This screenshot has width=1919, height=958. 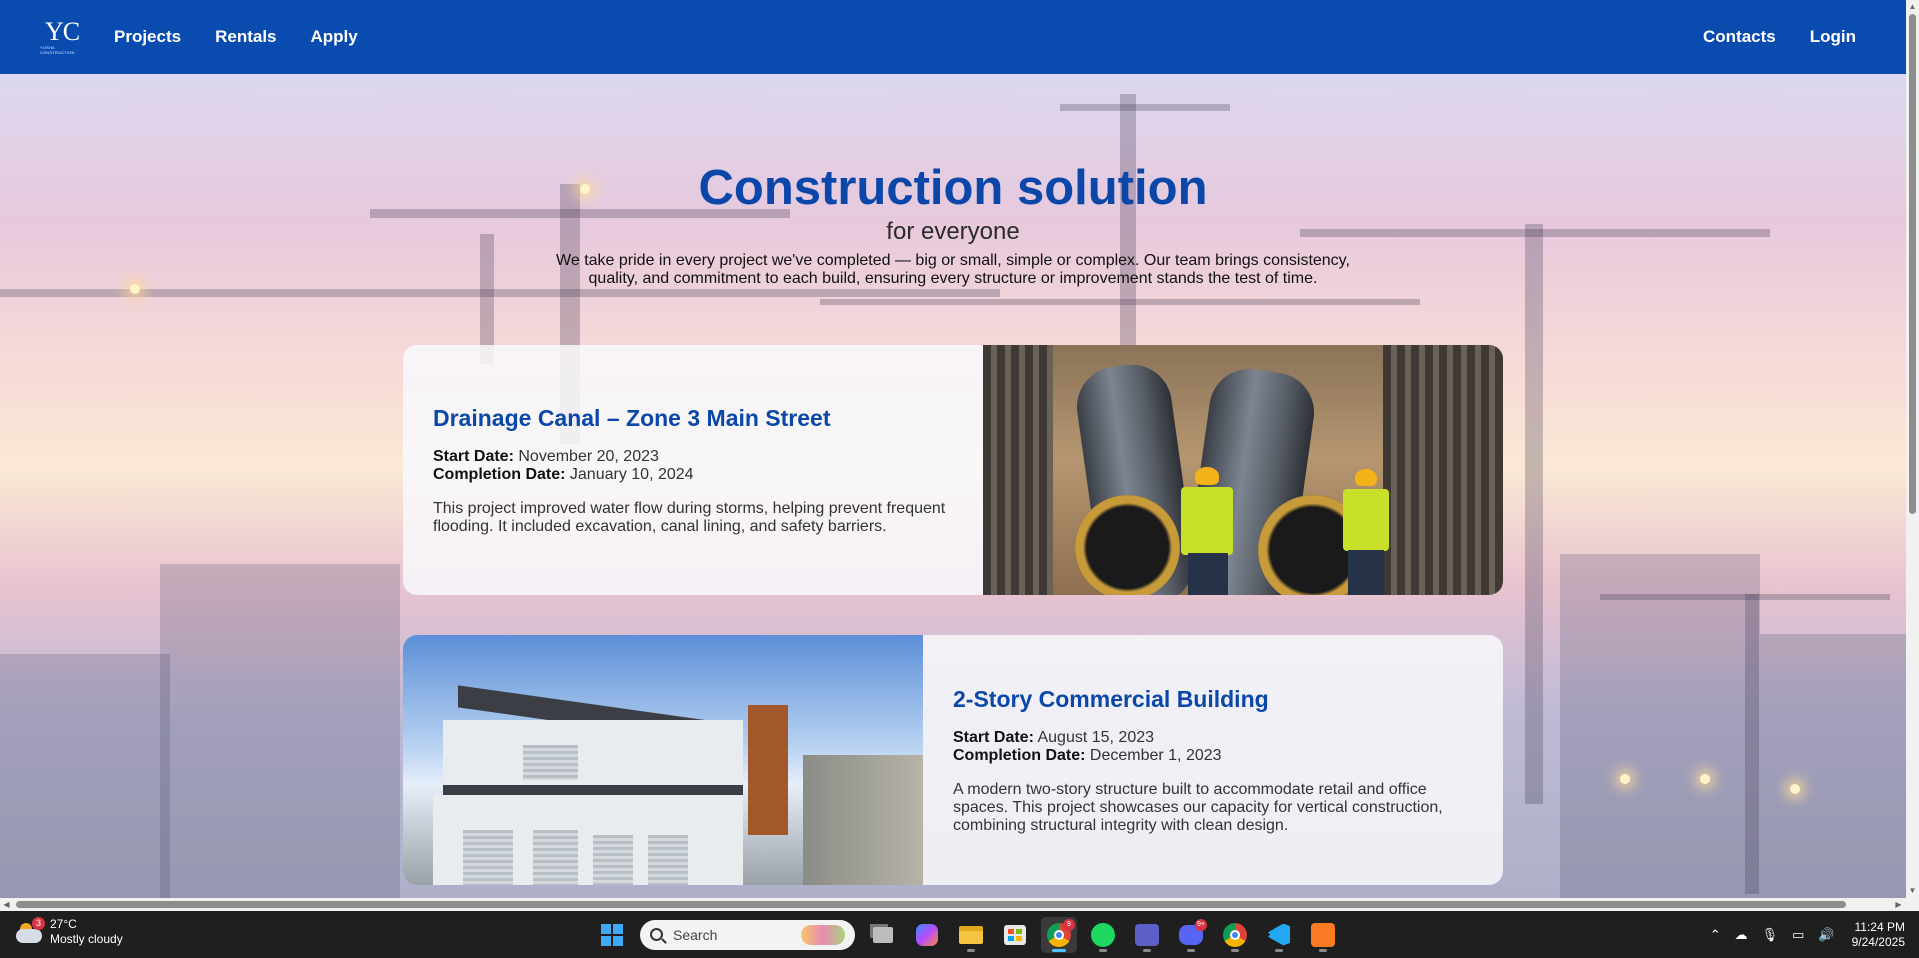 What do you see at coordinates (62, 31) in the screenshot?
I see `logo-mark: YC` at bounding box center [62, 31].